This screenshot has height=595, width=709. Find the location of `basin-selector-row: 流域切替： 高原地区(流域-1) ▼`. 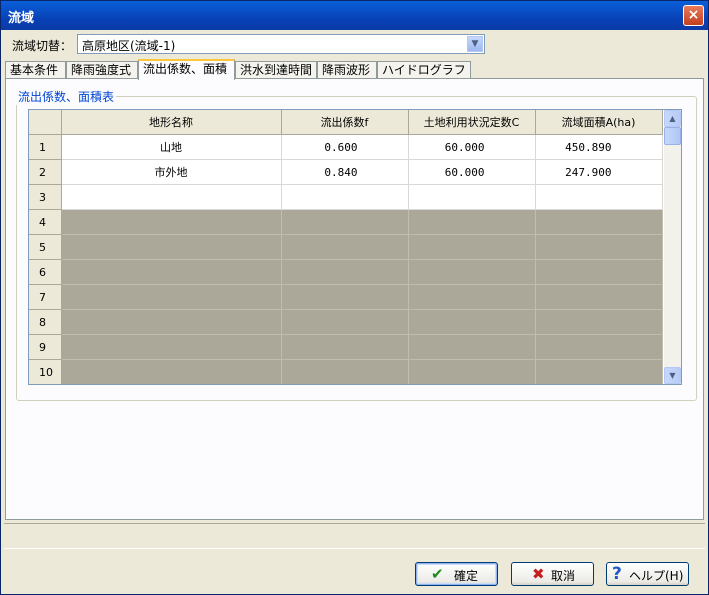

basin-selector-row: 流域切替： 高原地区(流域-1) ▼ is located at coordinates (354, 44).